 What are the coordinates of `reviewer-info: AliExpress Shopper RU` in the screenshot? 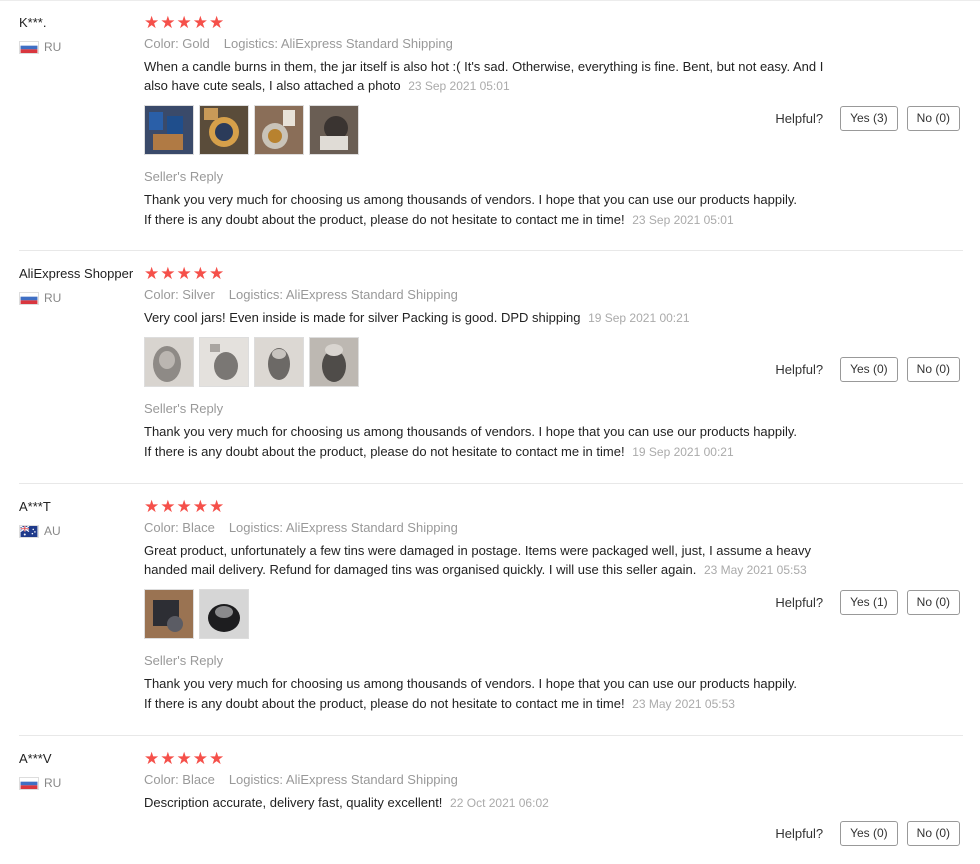 It's located at (81, 285).